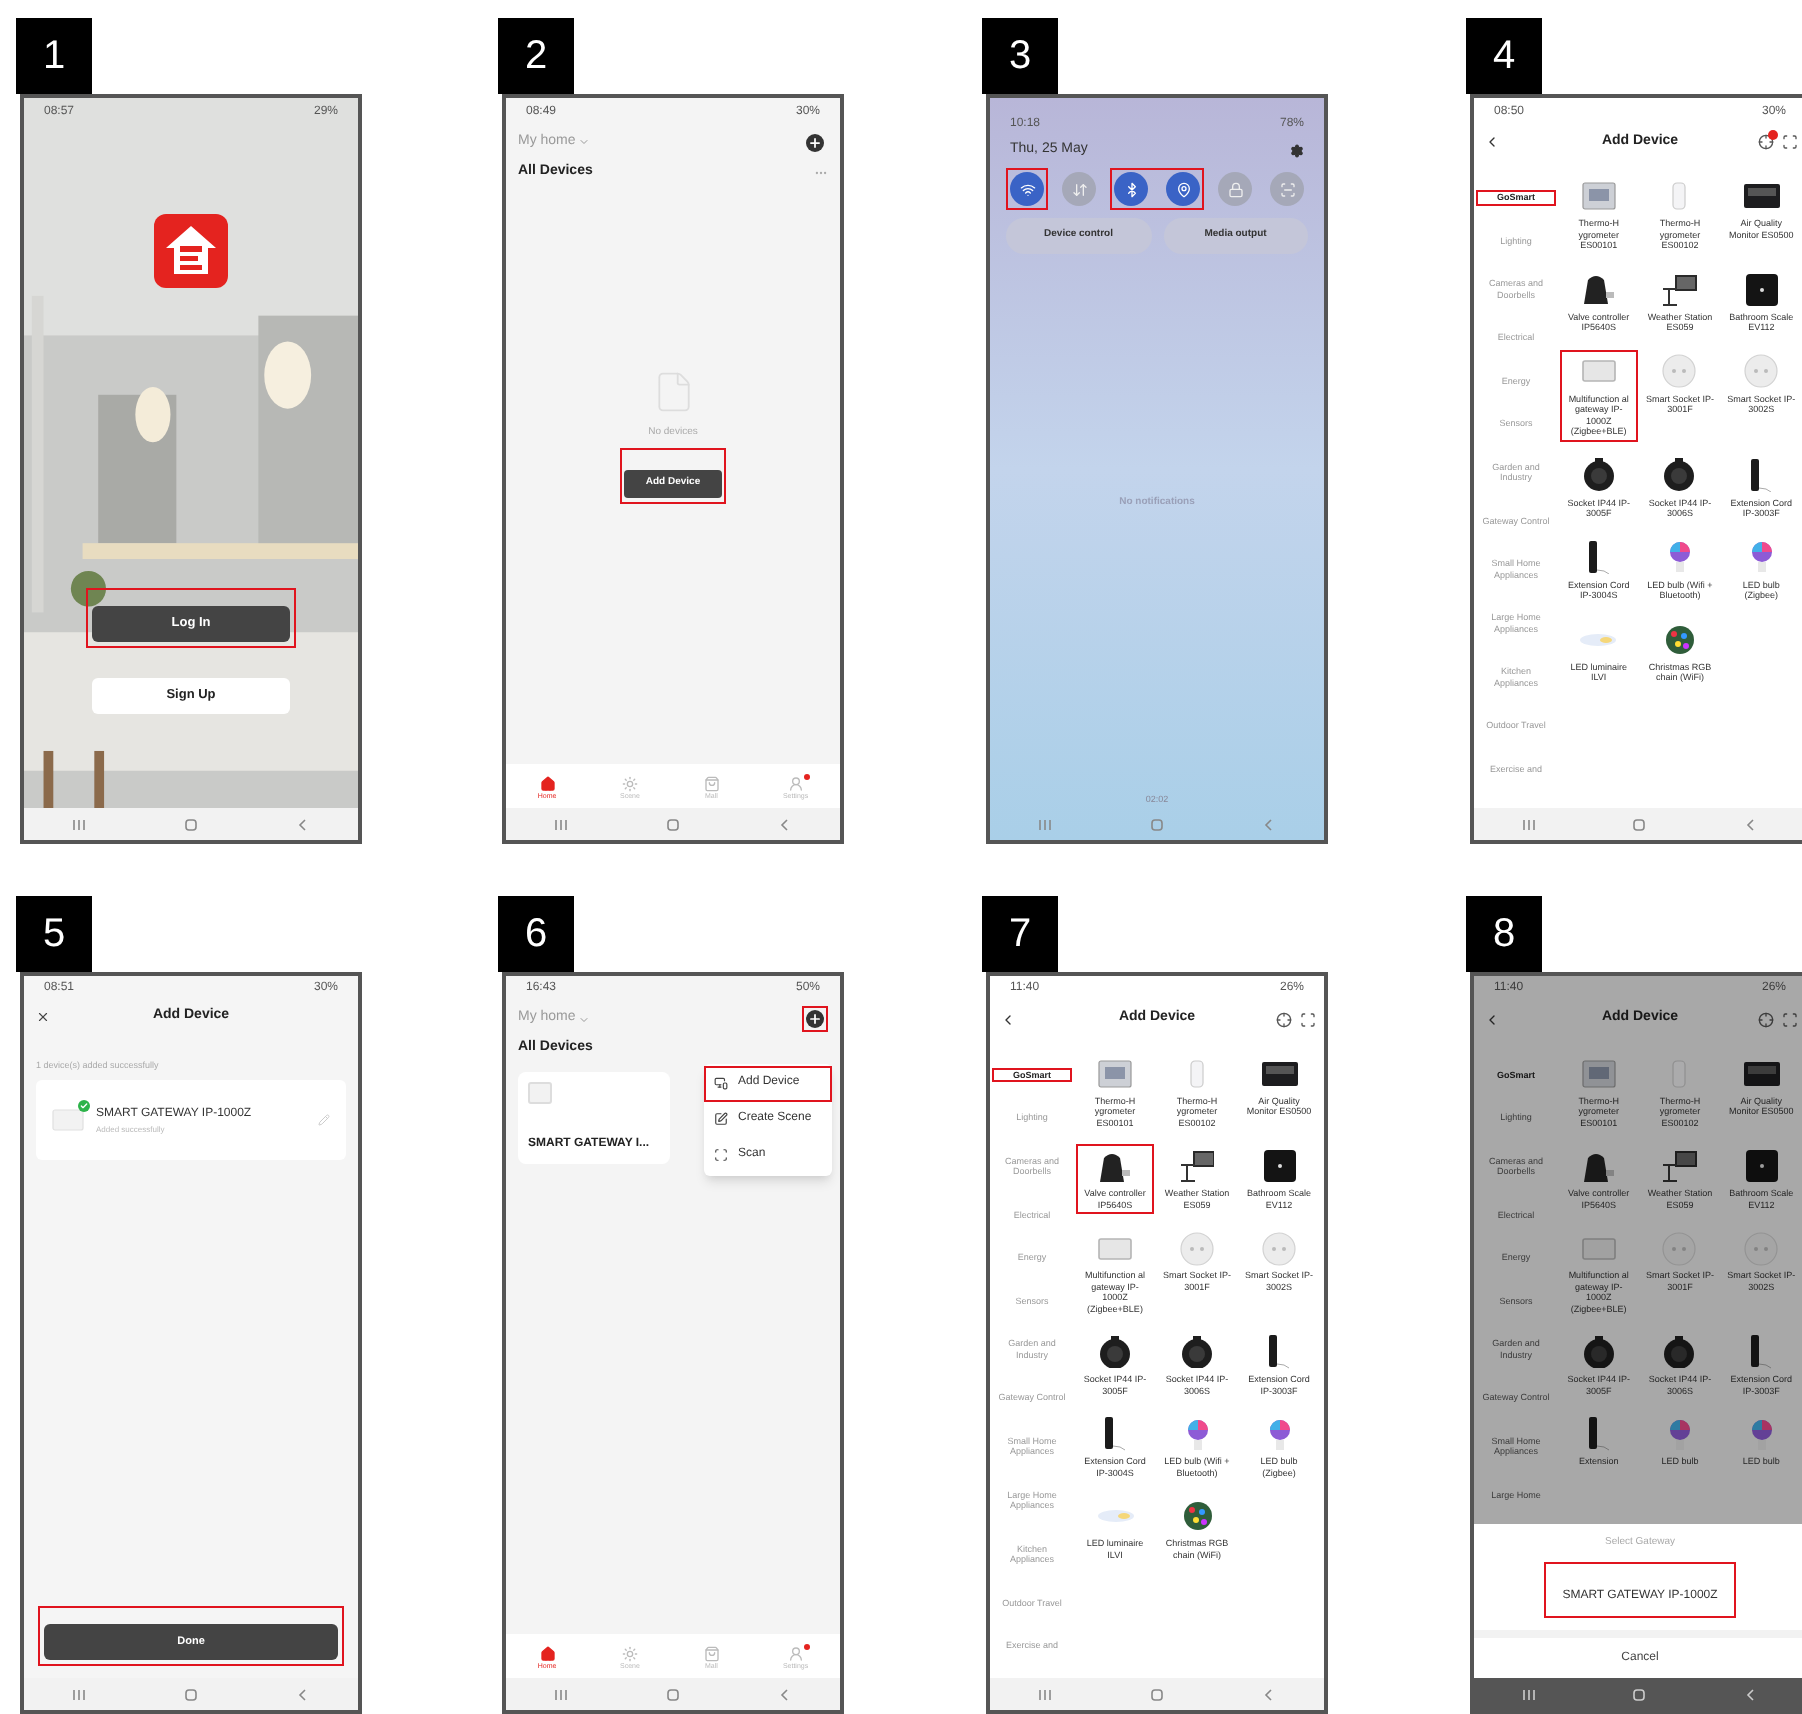 The image size is (1802, 1714). I want to click on step-number: 8, so click(1504, 934).